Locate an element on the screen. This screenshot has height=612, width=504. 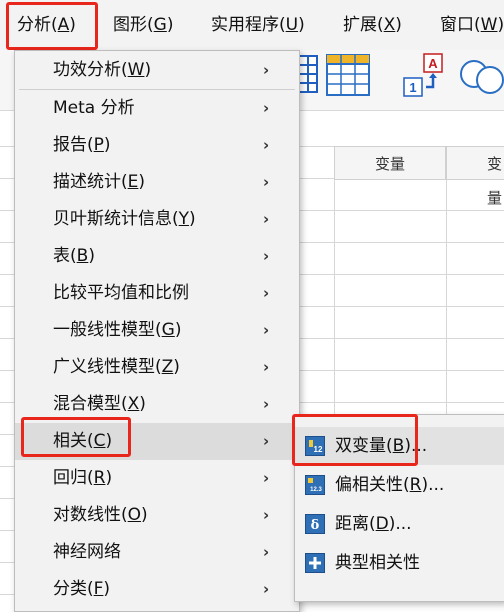
menu-item-general-linear-model: 一般线性模型(G) › is located at coordinates (157, 330).